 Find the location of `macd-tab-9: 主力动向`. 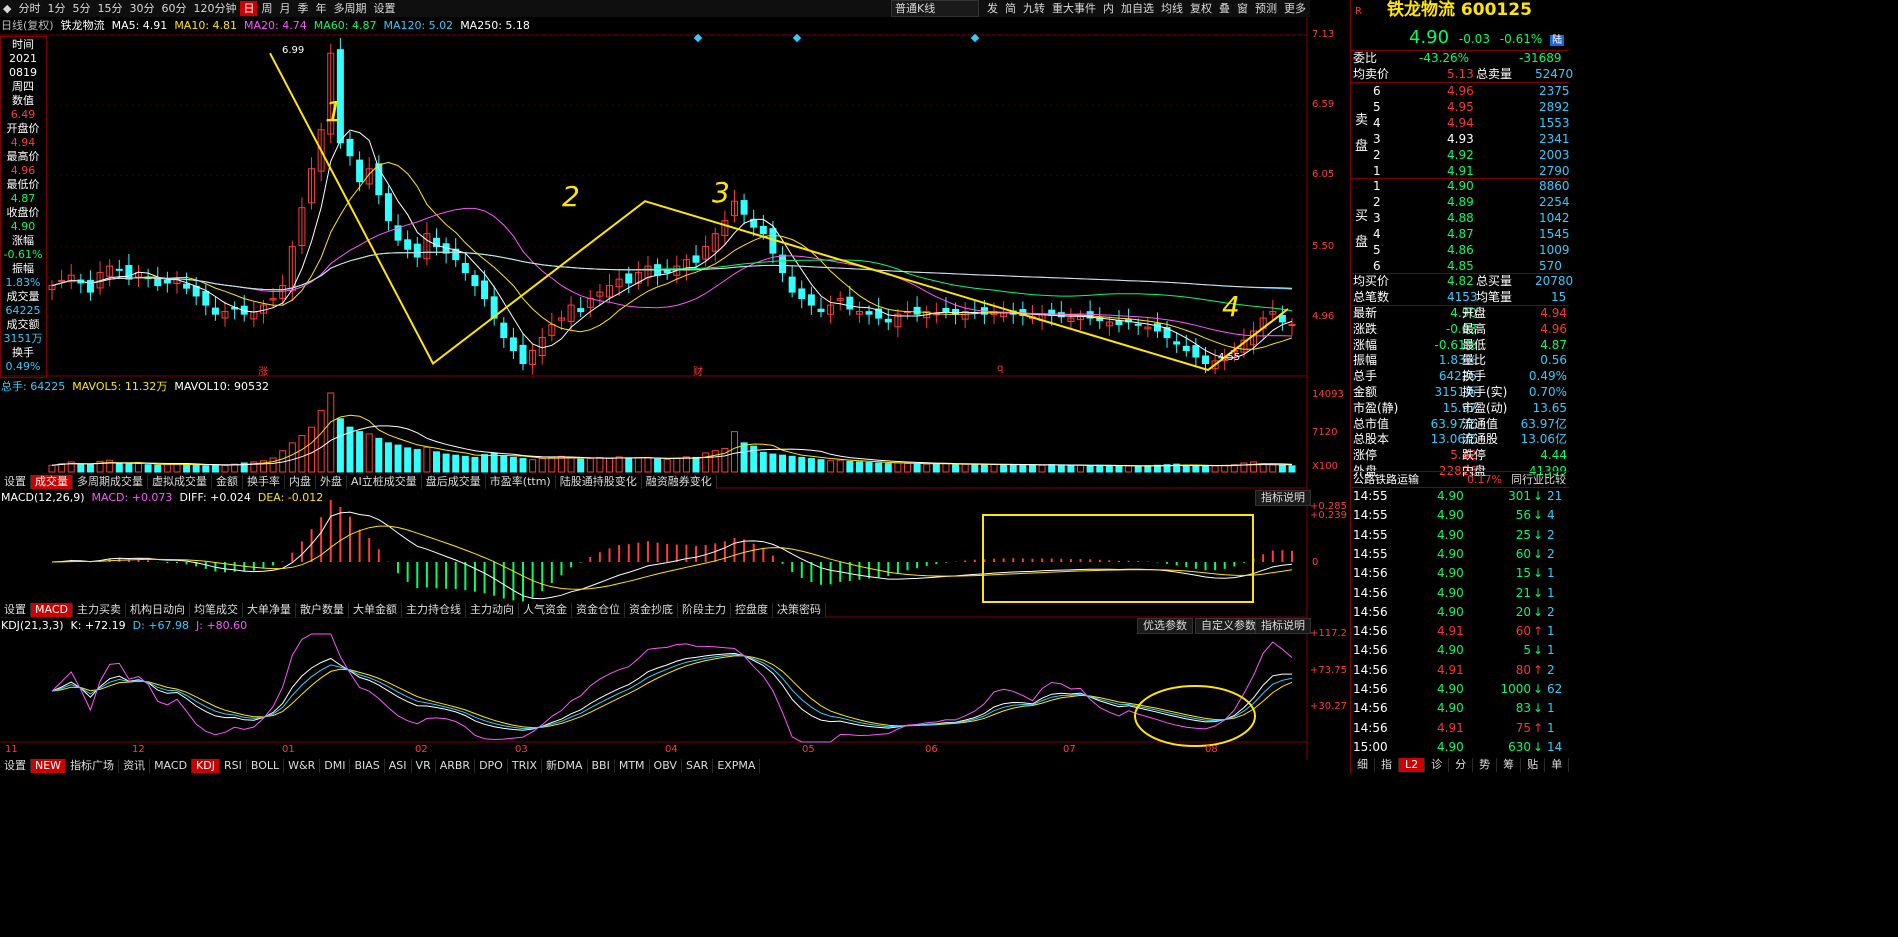

macd-tab-9: 主力动向 is located at coordinates (492, 609).